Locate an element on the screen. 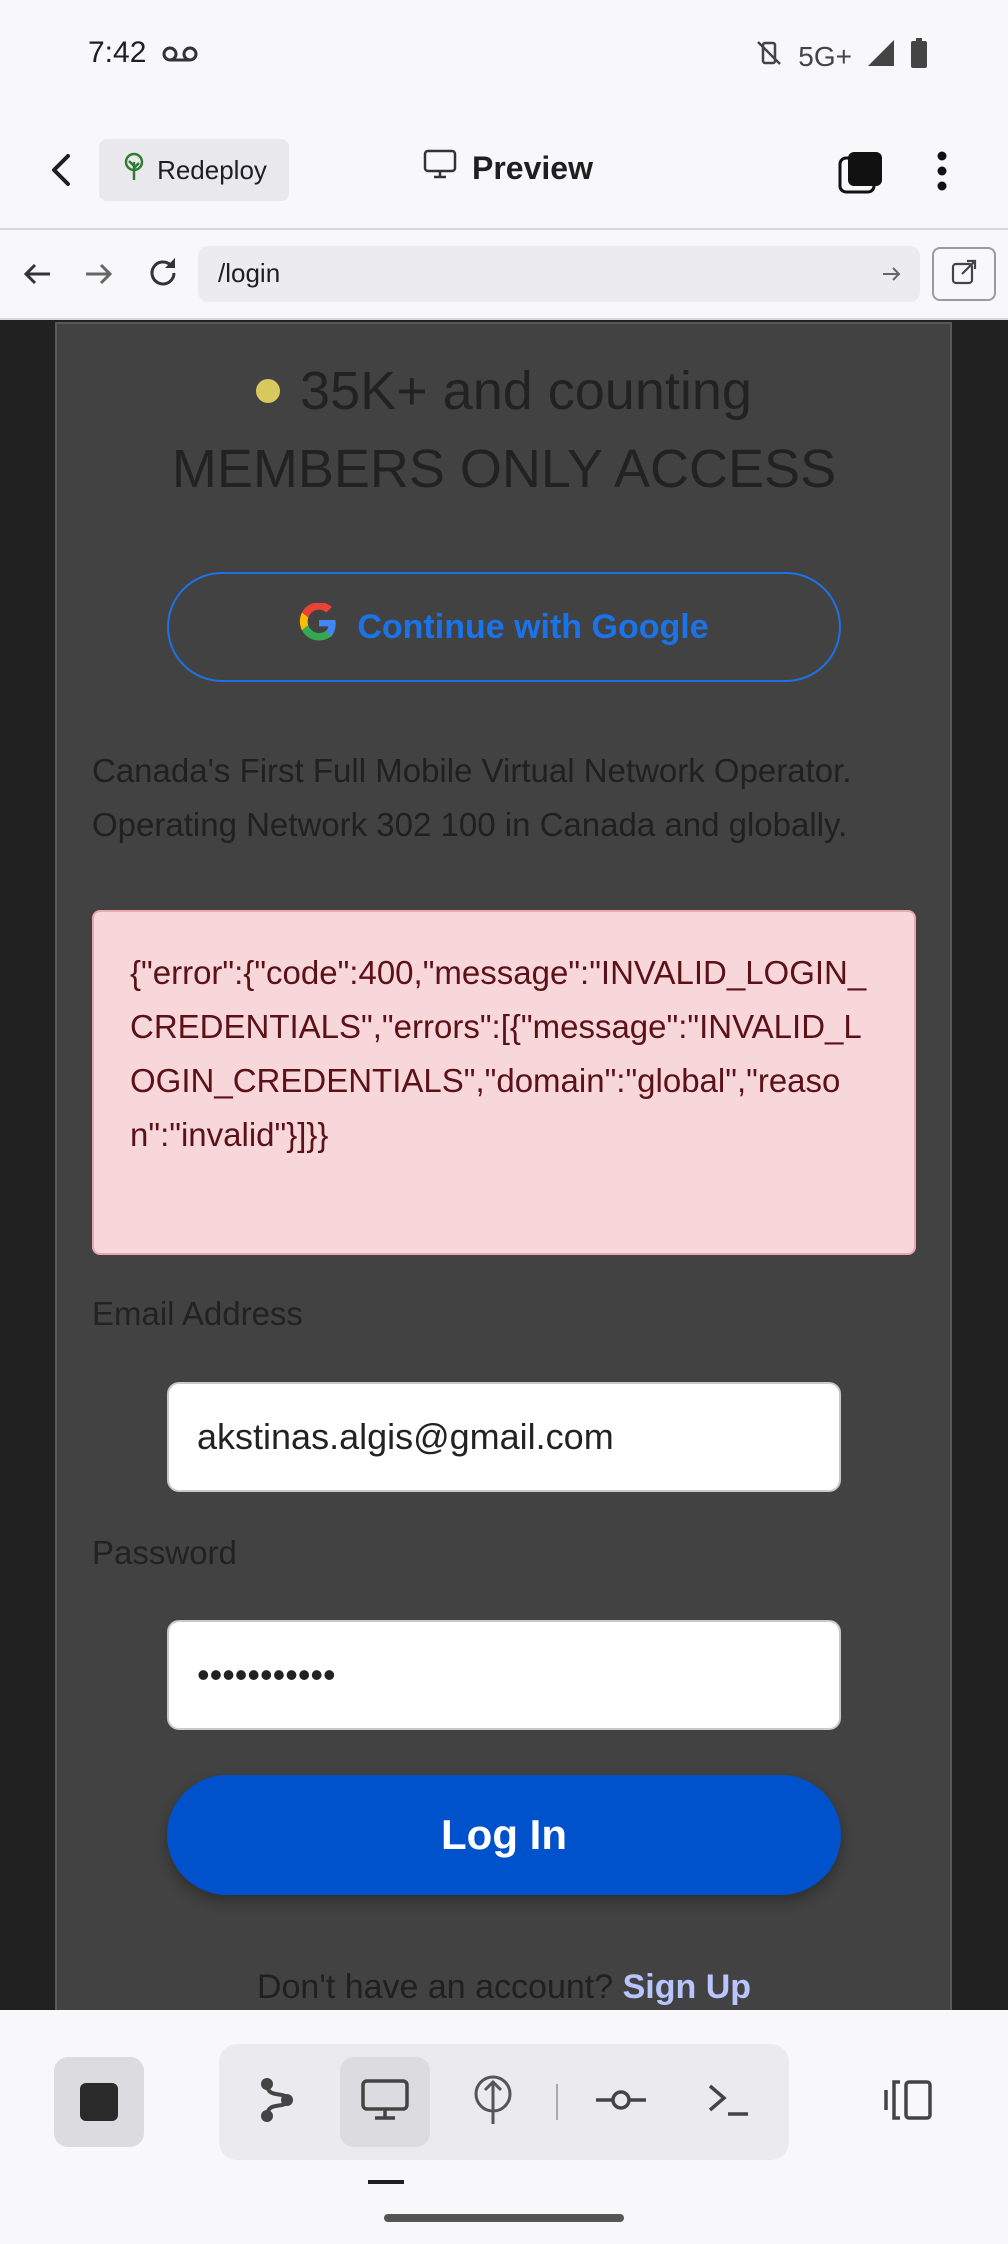 This screenshot has width=1008, height=2244. more-options-icon is located at coordinates (942, 173).